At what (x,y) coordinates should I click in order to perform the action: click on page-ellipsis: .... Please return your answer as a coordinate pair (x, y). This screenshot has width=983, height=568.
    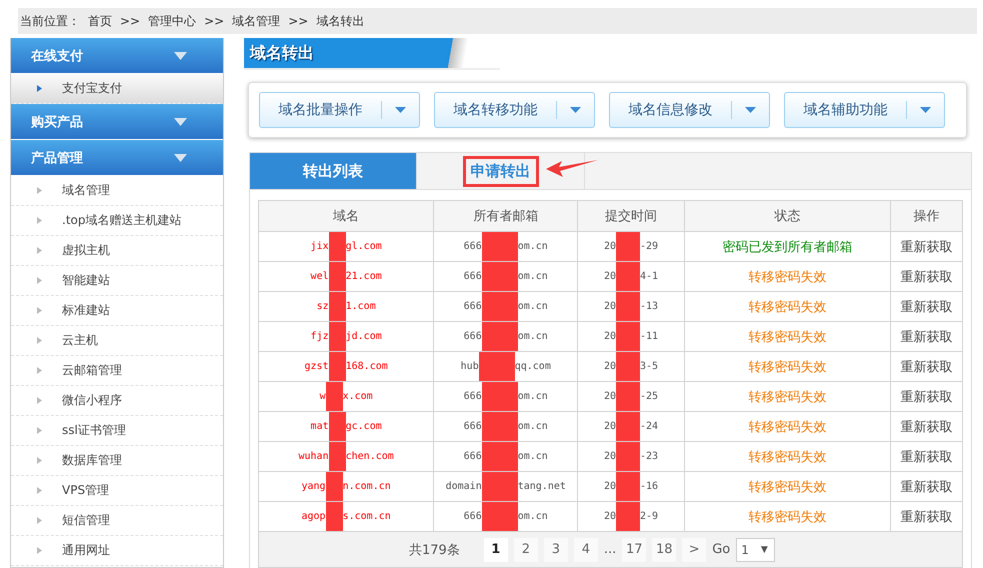
    Looking at the image, I should click on (610, 549).